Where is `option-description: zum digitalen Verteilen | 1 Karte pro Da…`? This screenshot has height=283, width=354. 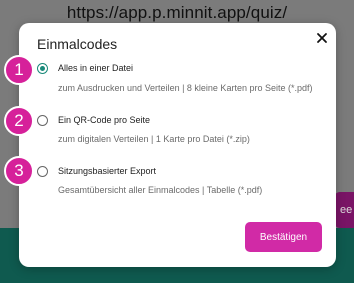 option-description: zum digitalen Verteilen | 1 Karte pro Da… is located at coordinates (154, 139).